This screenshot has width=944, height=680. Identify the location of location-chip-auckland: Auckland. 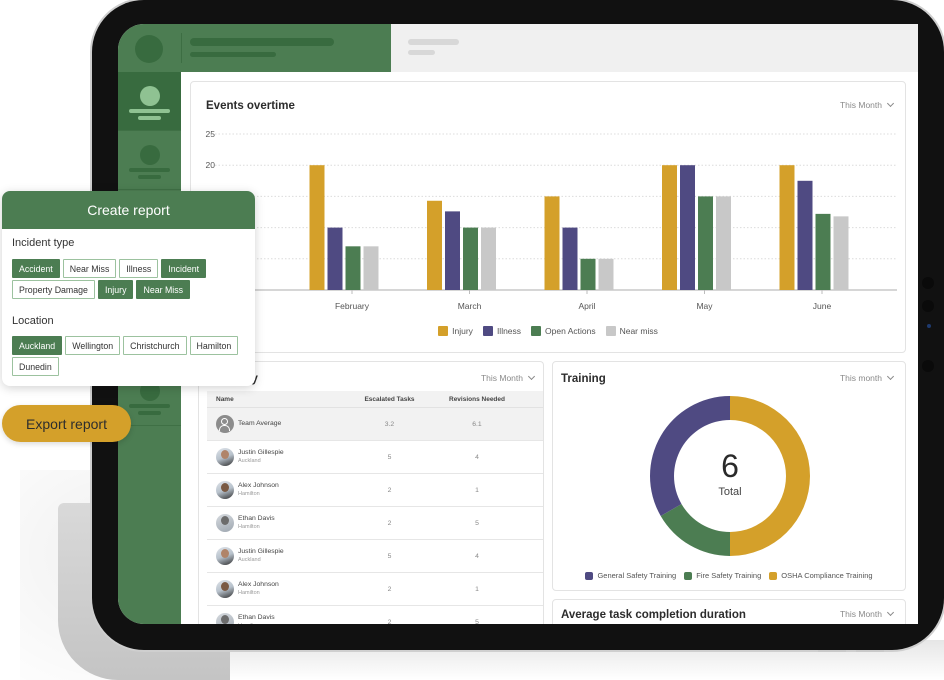
(37, 345).